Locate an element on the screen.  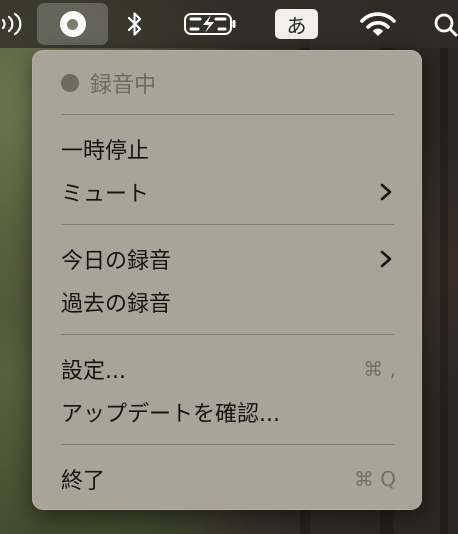
recording-status-label: 録音中 is located at coordinates (123, 85).